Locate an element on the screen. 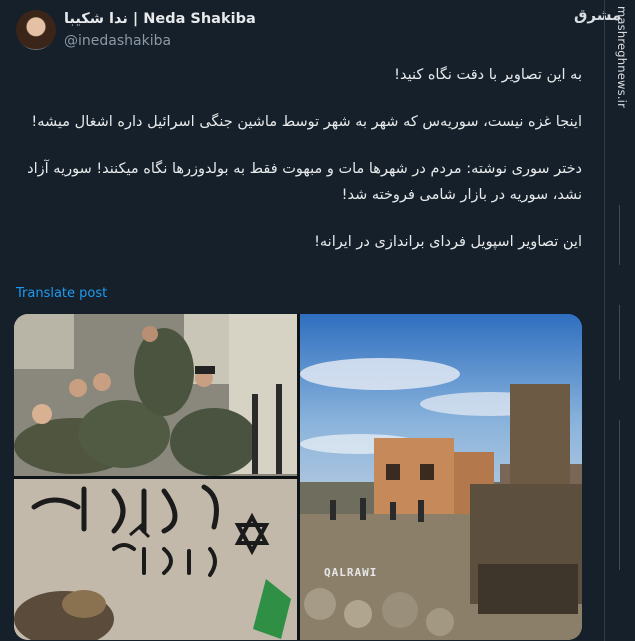 The width and height of the screenshot is (635, 641). post-paragraph: به این تصاویر با دقت نگاه کنید! is located at coordinates (488, 75).